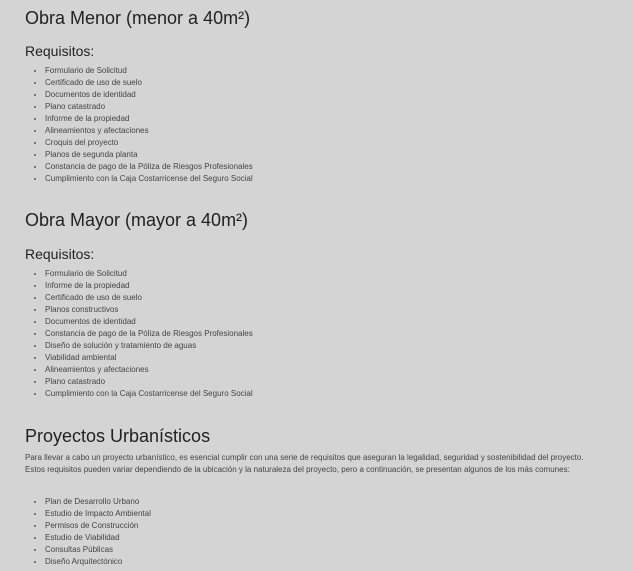 The image size is (633, 571). I want to click on list-item: Estudio de Viabilidad, so click(92, 538).